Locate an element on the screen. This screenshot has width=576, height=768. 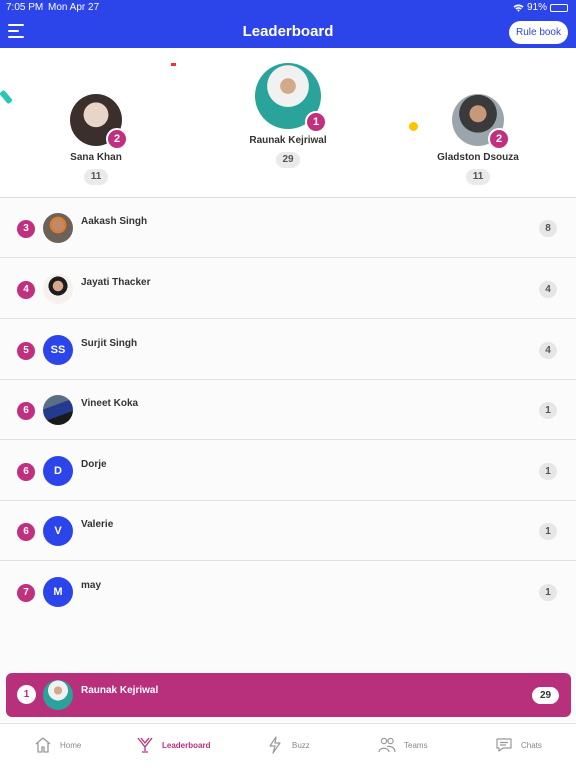
avatar: 1 is located at coordinates (291, 98).